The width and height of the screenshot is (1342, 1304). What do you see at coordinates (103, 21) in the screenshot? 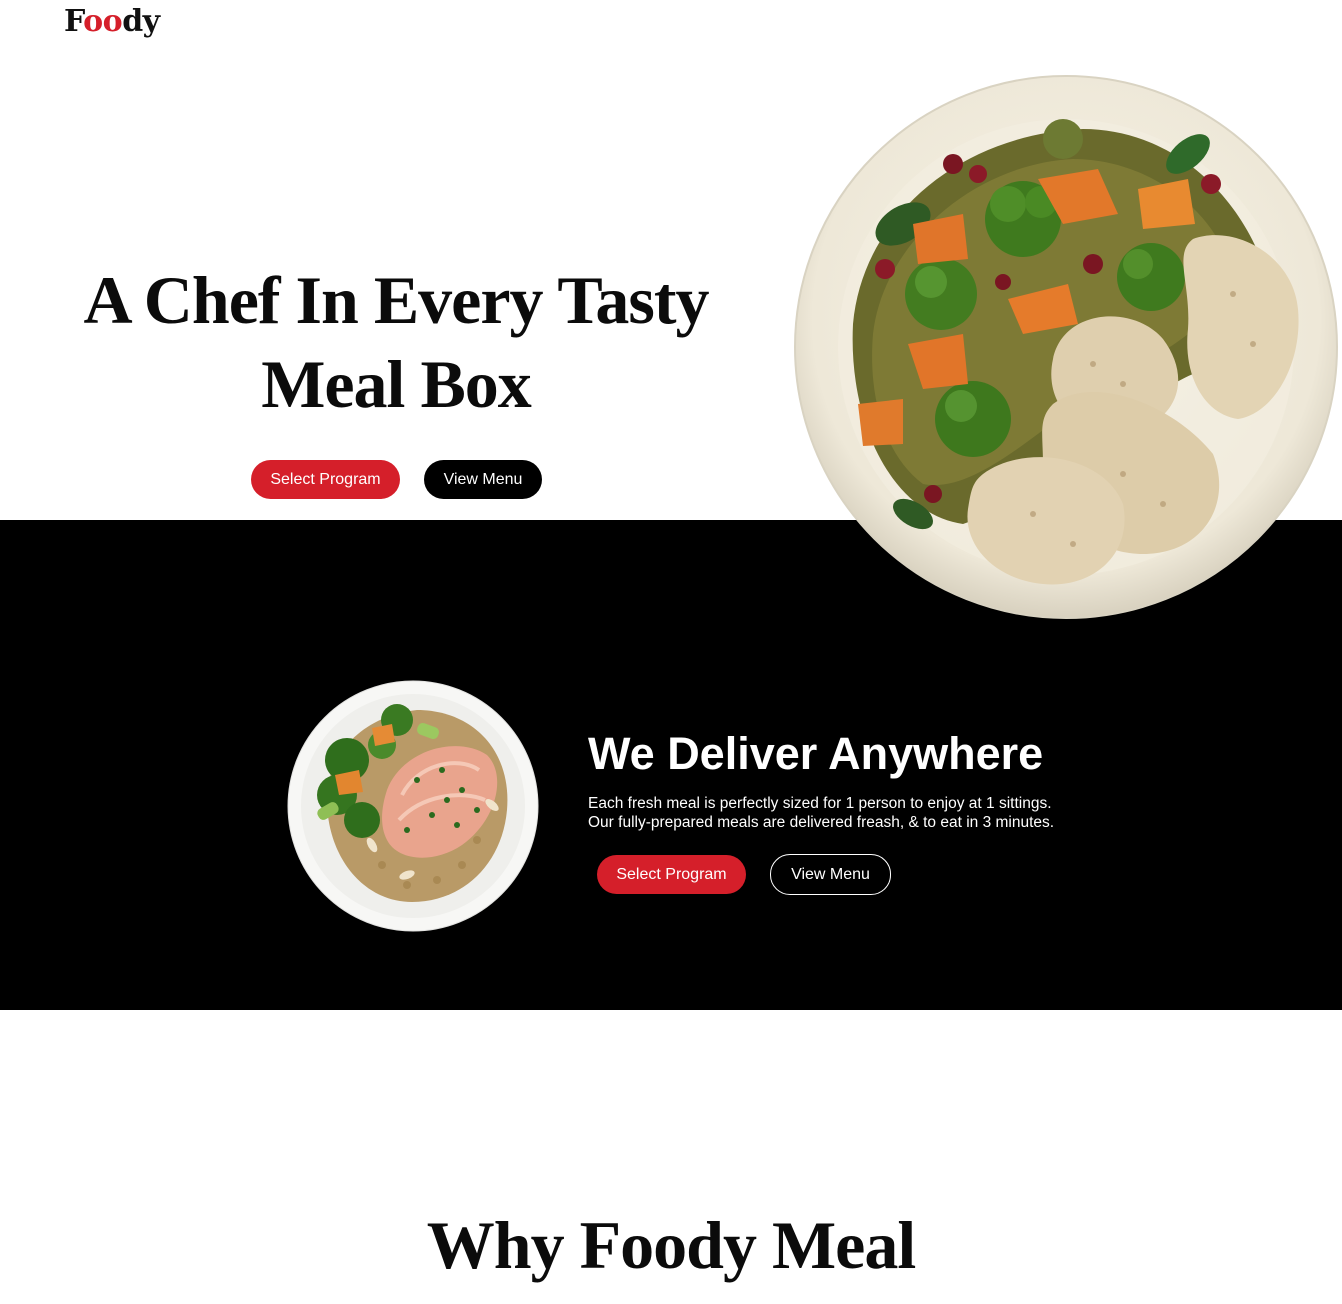
I see `logo-part-2: oo` at bounding box center [103, 21].